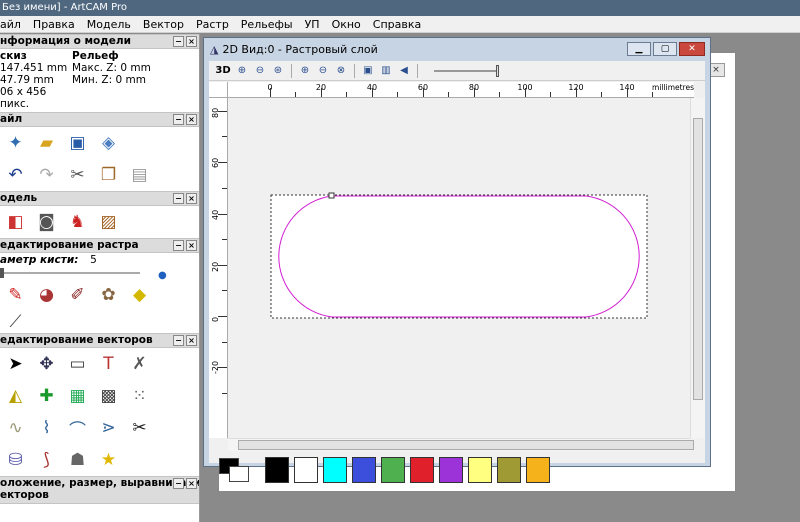 Image resolution: width=800 pixels, height=522 pixels. Describe the element at coordinates (386, 71) in the screenshot. I see `layer-toggle-icon: ▥` at that location.